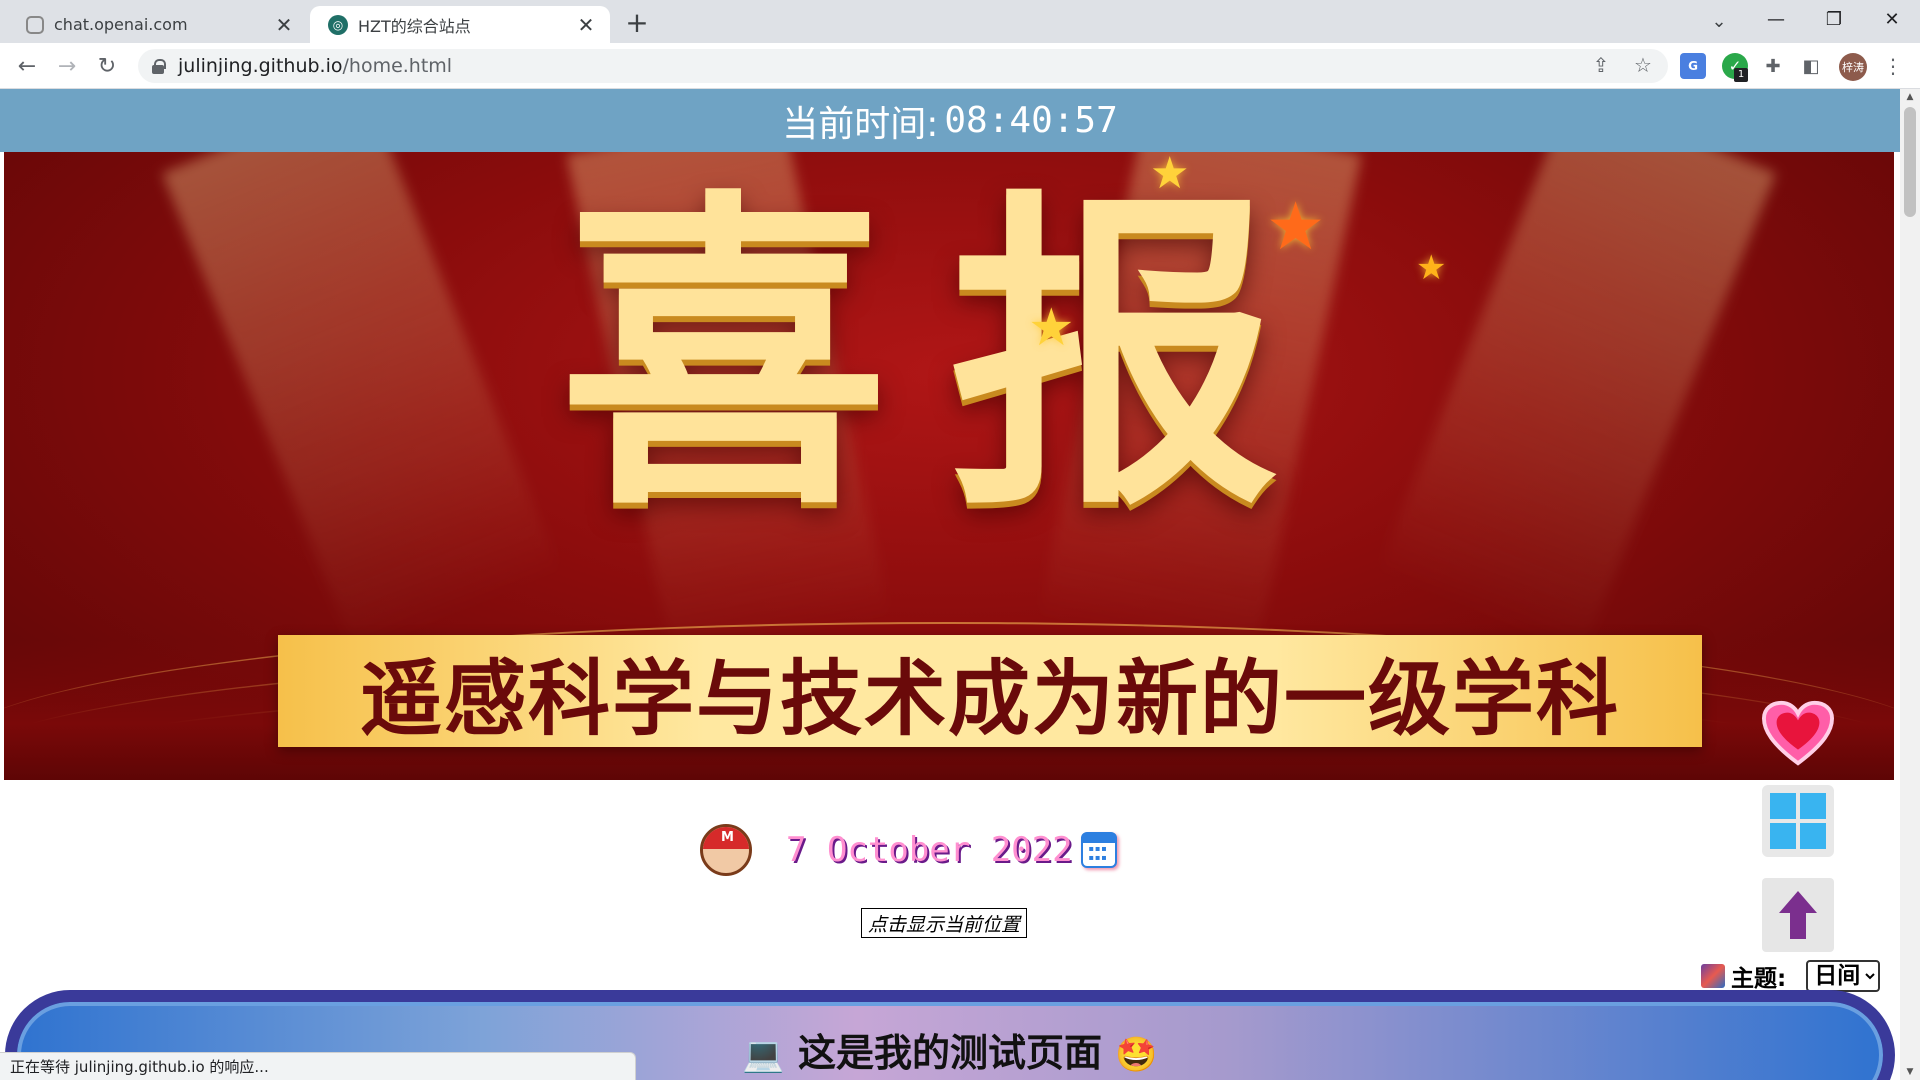 The image size is (1920, 1080). I want to click on reload-icon: ↻, so click(107, 66).